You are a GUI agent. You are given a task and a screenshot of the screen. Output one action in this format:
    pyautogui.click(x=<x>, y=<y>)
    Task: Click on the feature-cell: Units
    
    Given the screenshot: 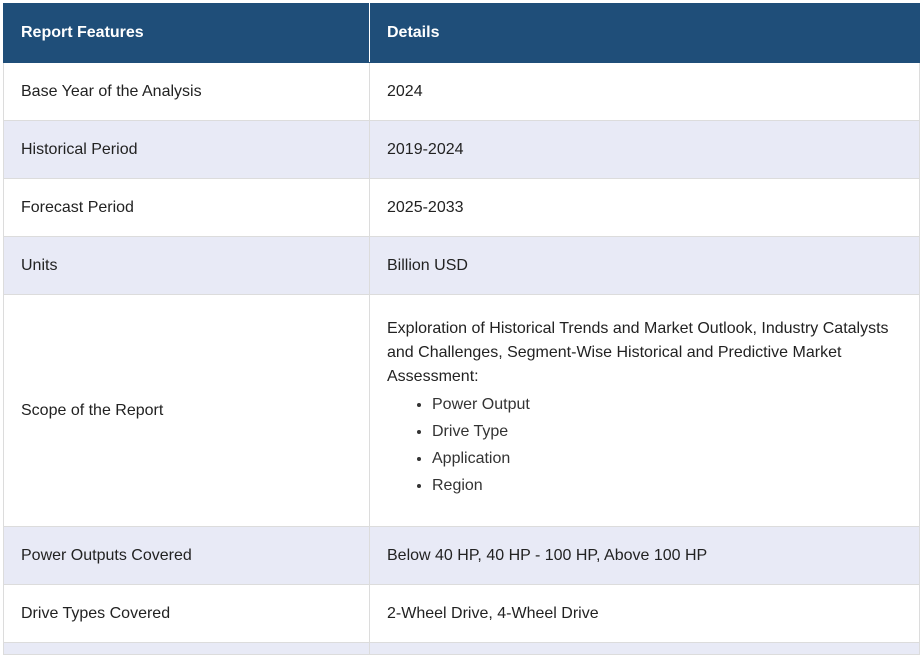 What is the action you would take?
    pyautogui.click(x=186, y=265)
    